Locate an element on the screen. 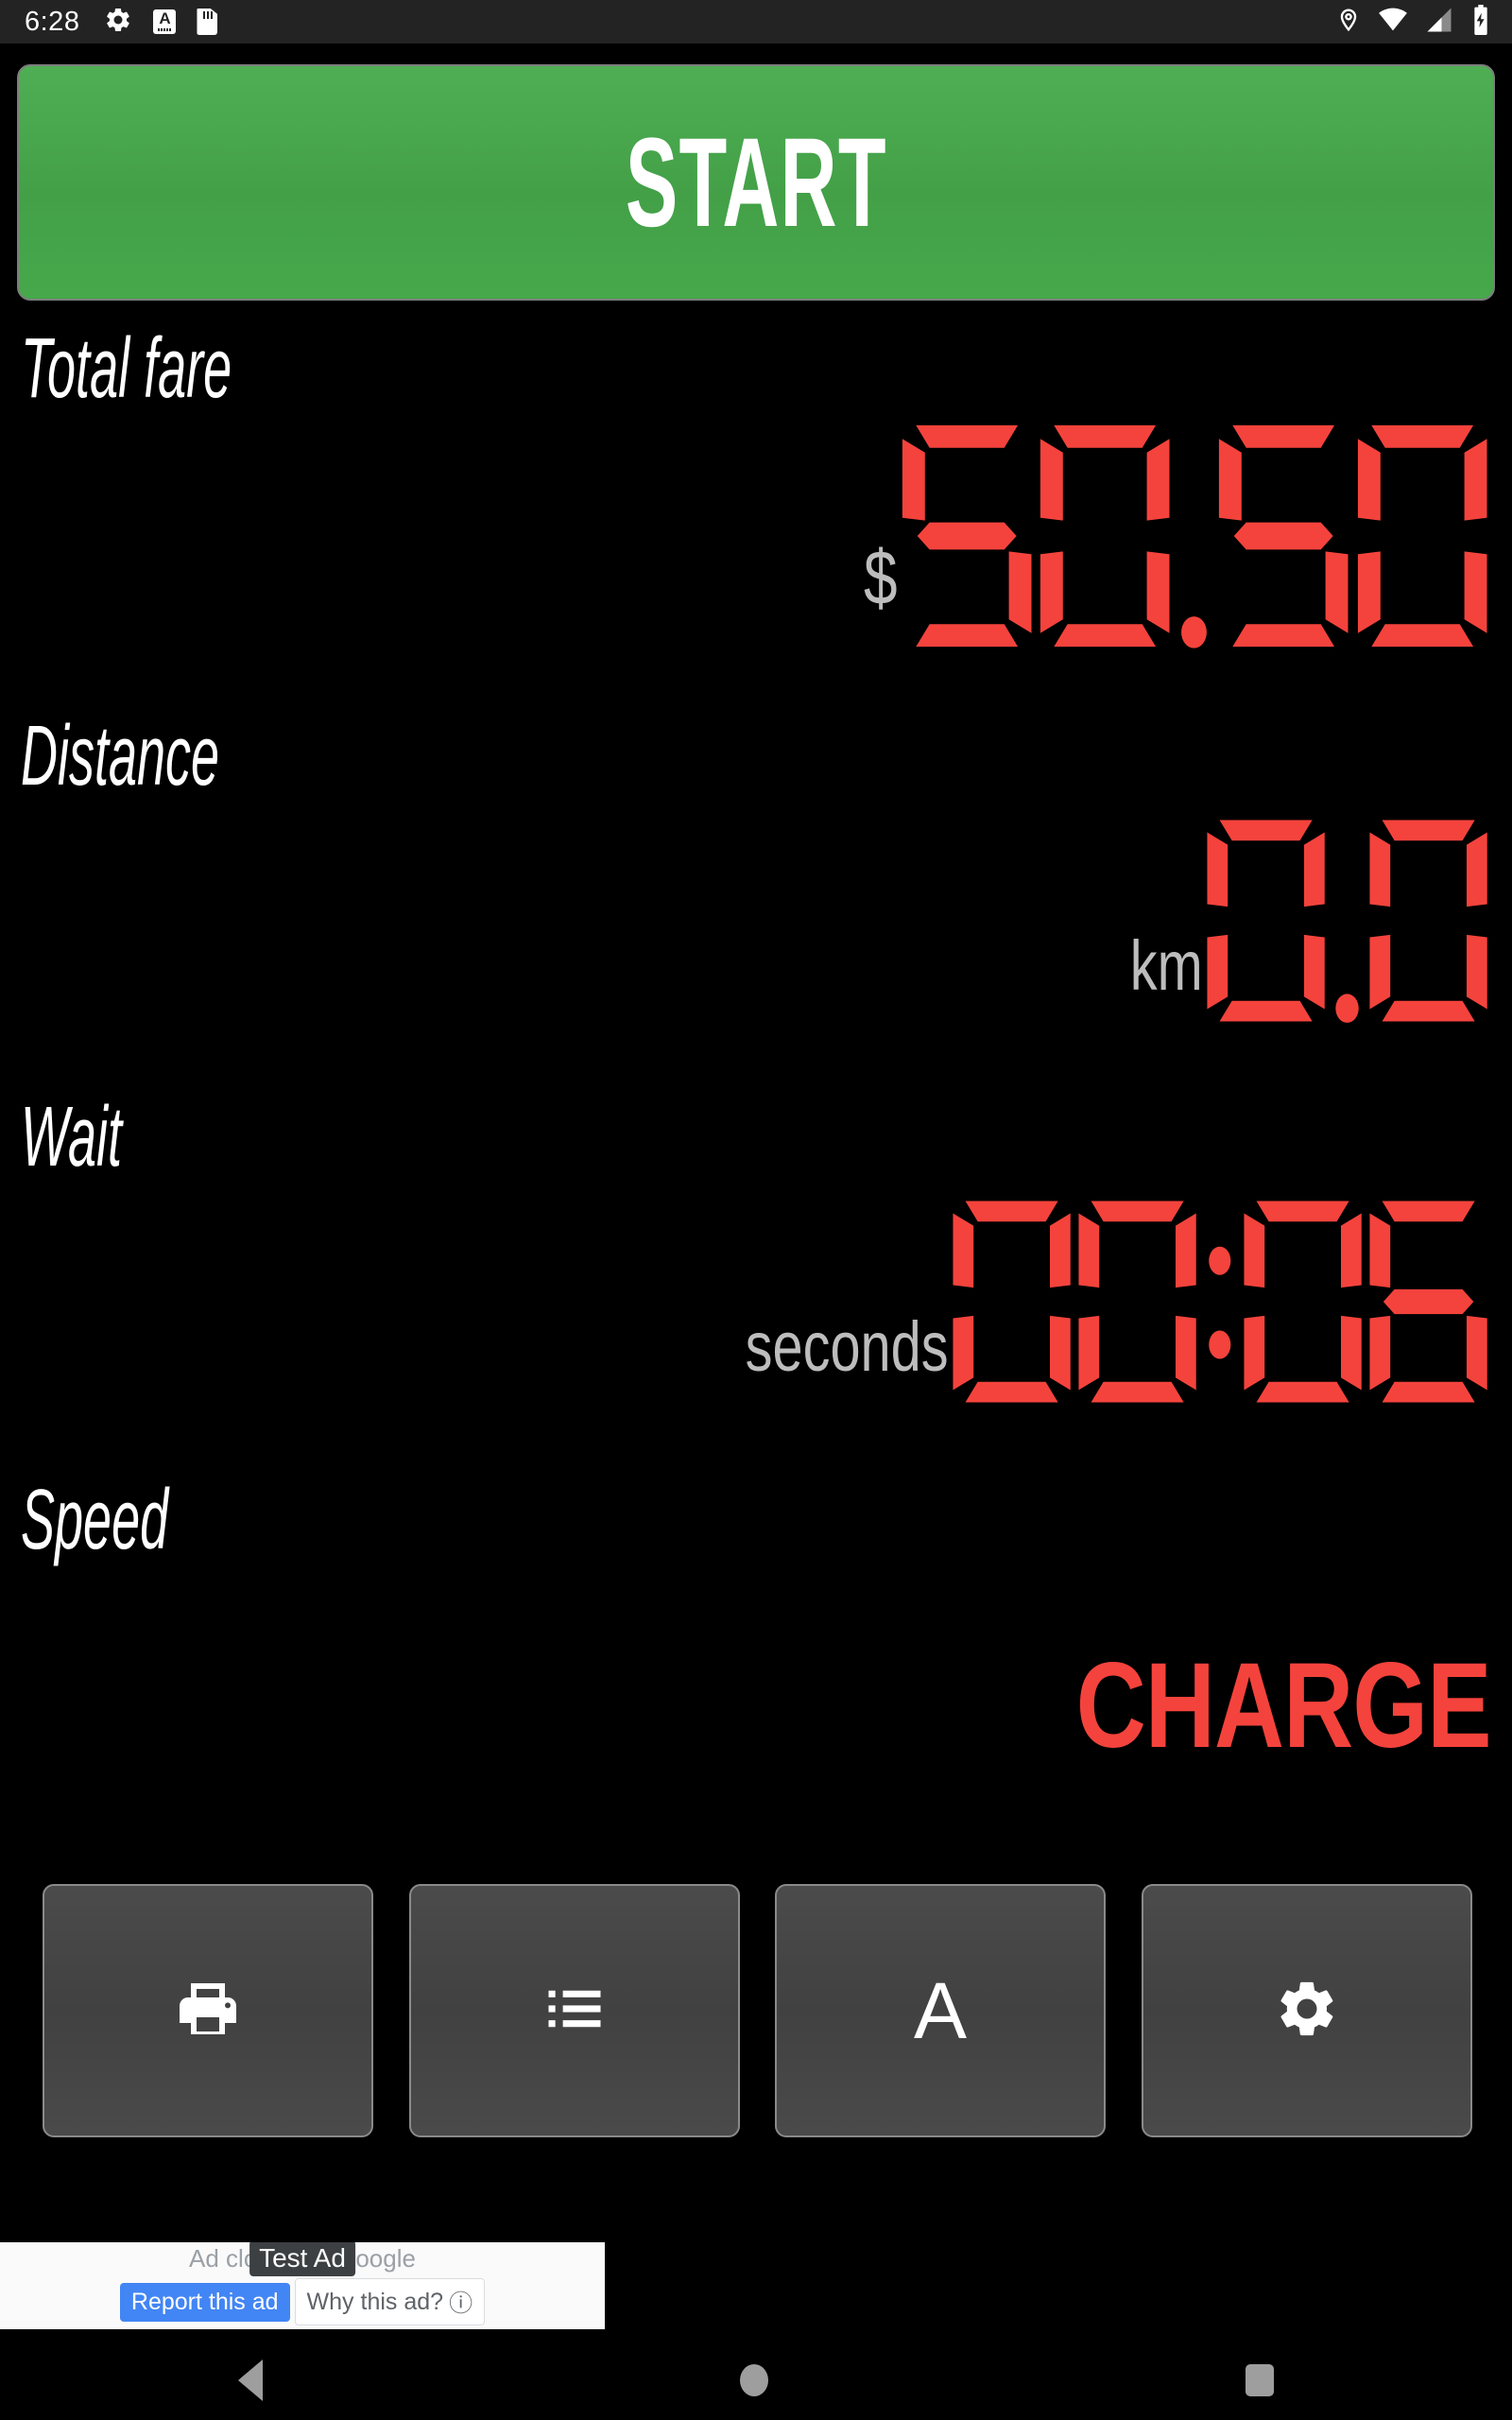 Image resolution: width=1512 pixels, height=2420 pixels. unit-label-km: km is located at coordinates (1166, 966).